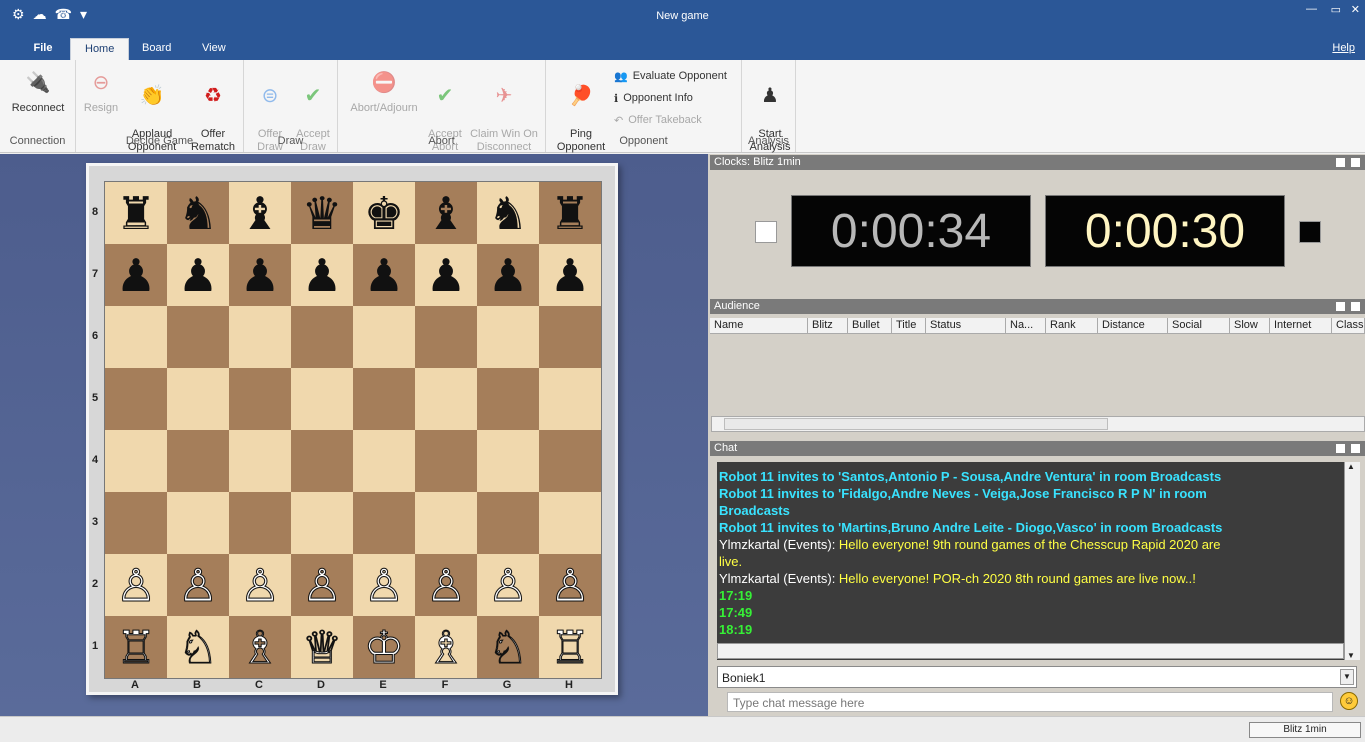 The height and width of the screenshot is (742, 1365). I want to click on close-button: ✕, so click(1355, 9).